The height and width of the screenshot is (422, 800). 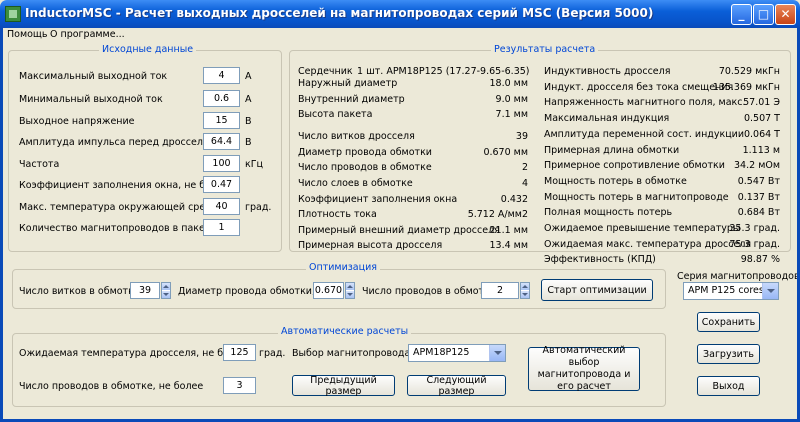 I want to click on result-value: 13.4 мм, so click(x=508, y=245).